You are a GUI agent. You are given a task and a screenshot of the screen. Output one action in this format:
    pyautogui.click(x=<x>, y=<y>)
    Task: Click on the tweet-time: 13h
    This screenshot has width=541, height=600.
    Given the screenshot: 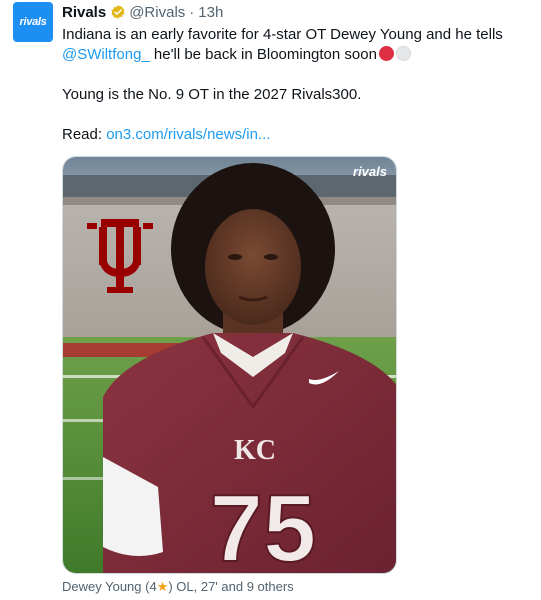 What is the action you would take?
    pyautogui.click(x=210, y=12)
    